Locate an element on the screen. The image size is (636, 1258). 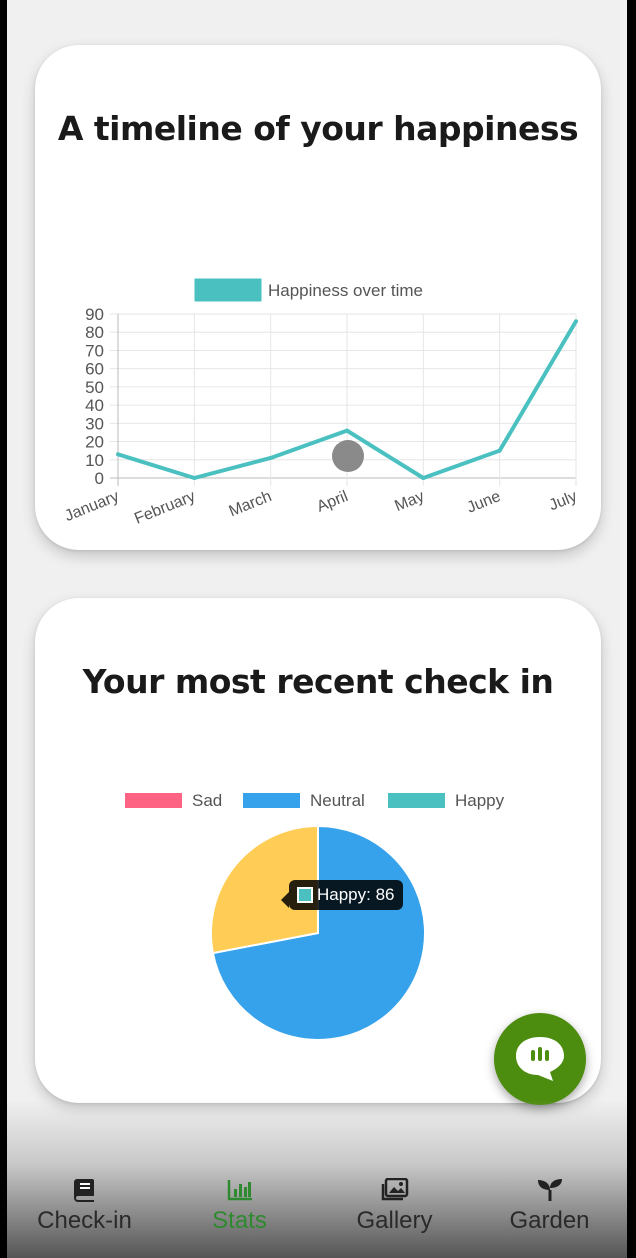
tooltip-arrow is located at coordinates (285, 900).